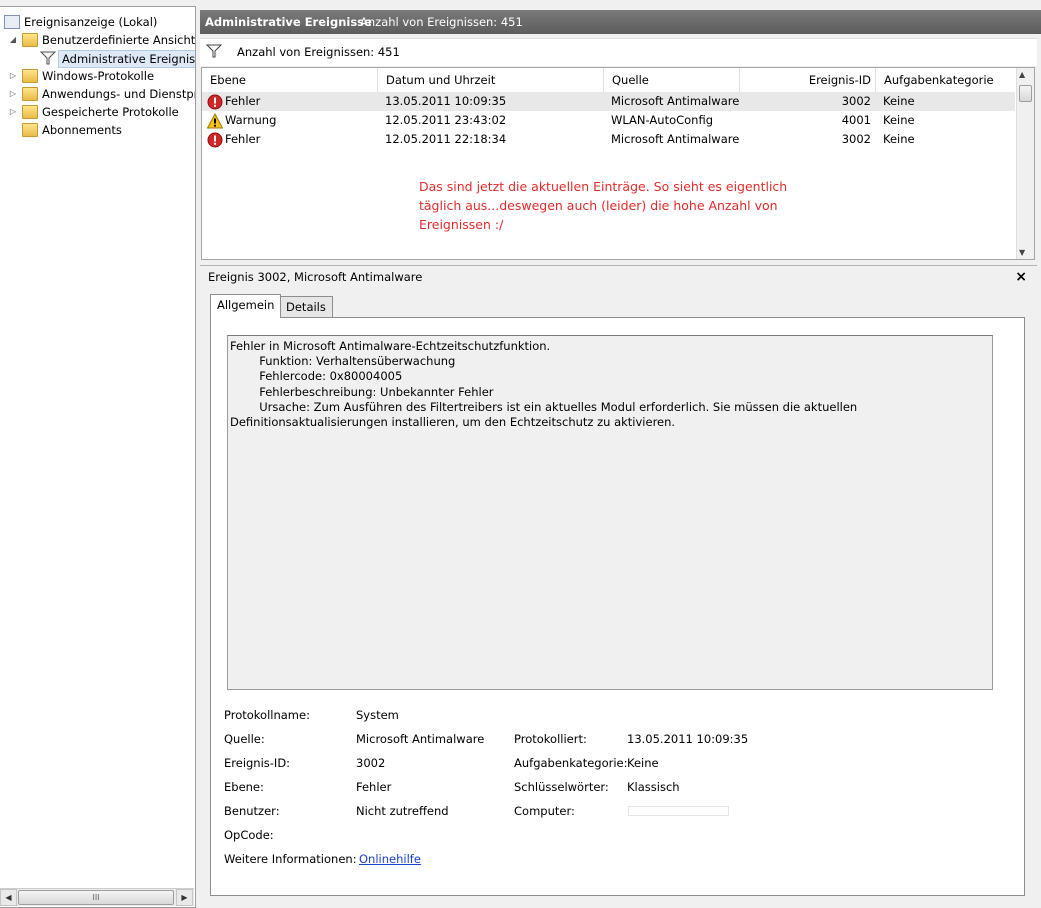 The width and height of the screenshot is (1041, 908). What do you see at coordinates (678, 811) in the screenshot?
I see `value-computer-redacted` at bounding box center [678, 811].